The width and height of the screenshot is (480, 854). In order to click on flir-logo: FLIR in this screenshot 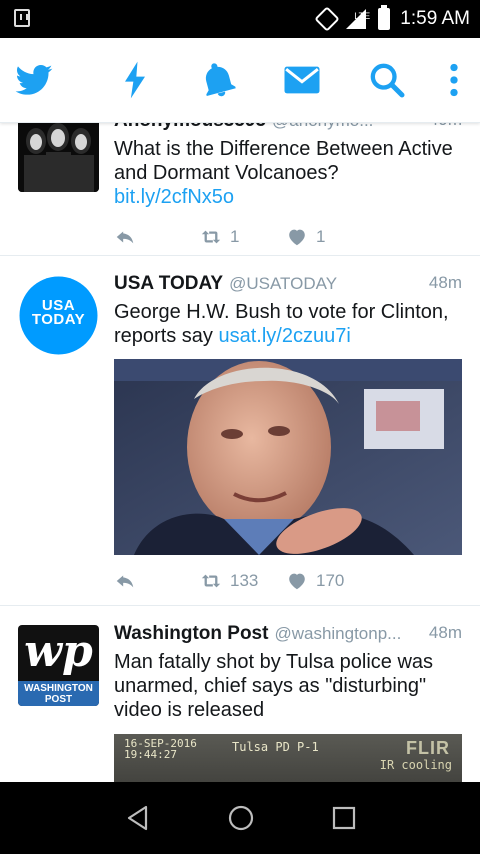, I will do `click(428, 748)`.